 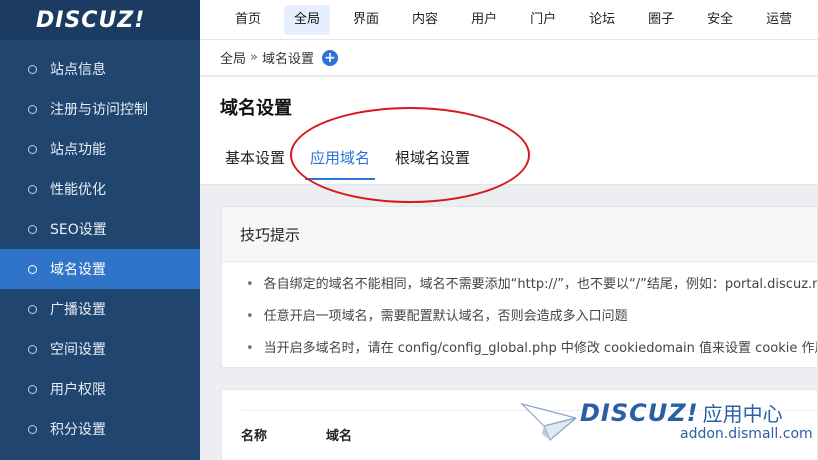 What do you see at coordinates (78, 390) in the screenshot?
I see `sidebar-item-label: 用户权限` at bounding box center [78, 390].